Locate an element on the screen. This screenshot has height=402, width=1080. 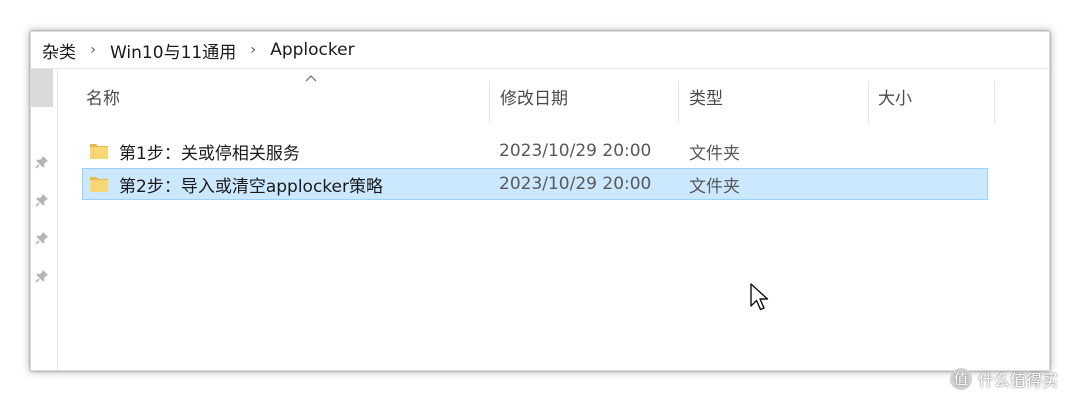
mouse-cursor-icon is located at coordinates (759, 297).